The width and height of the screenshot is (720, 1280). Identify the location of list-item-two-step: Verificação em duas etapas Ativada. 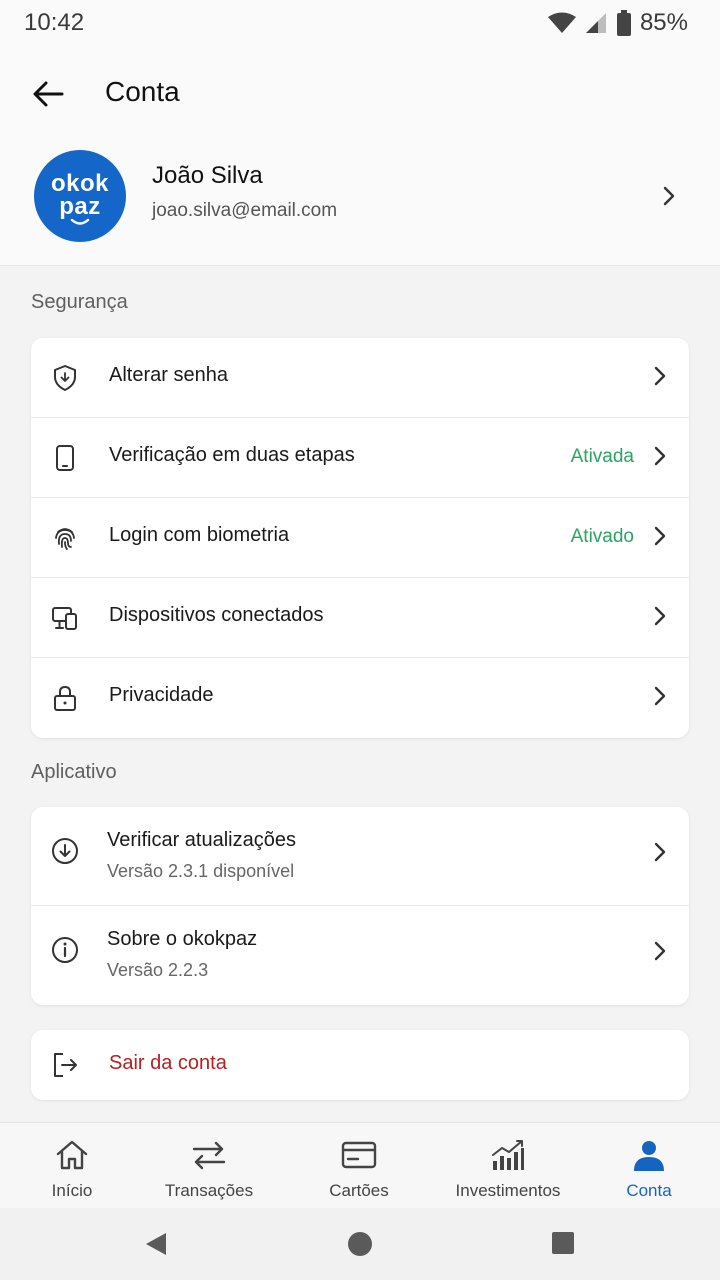
(360, 458).